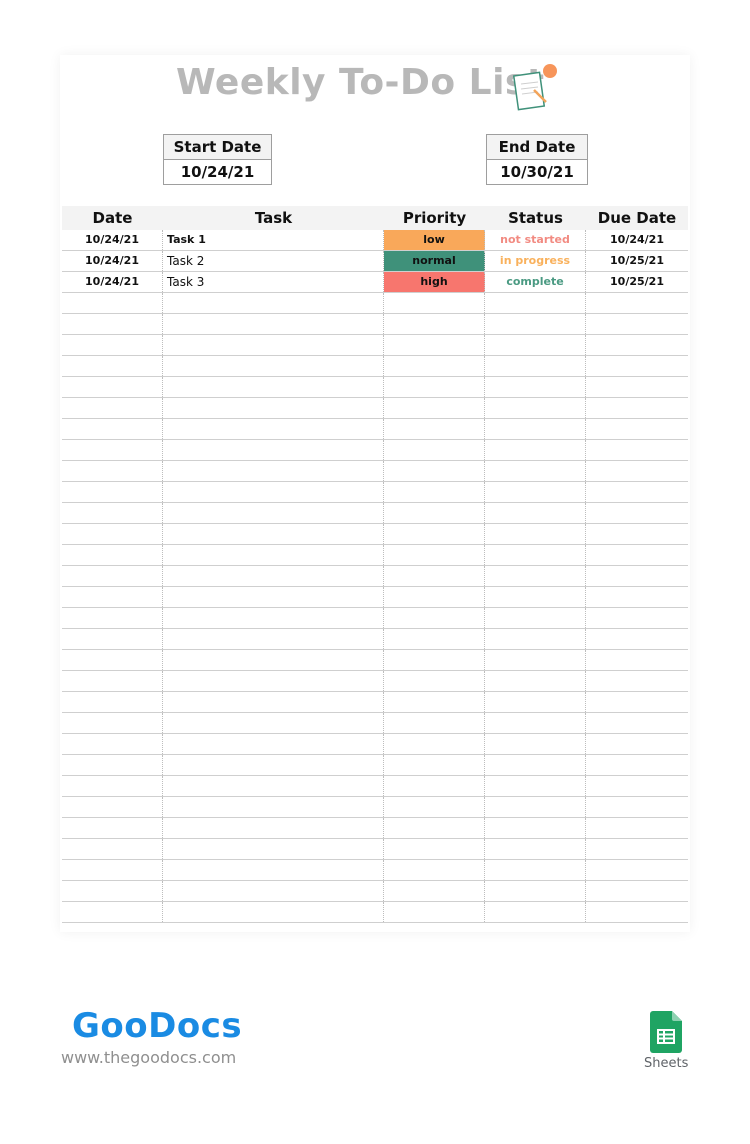  What do you see at coordinates (148, 1057) in the screenshot?
I see `website-url: www.thegoodocs.com` at bounding box center [148, 1057].